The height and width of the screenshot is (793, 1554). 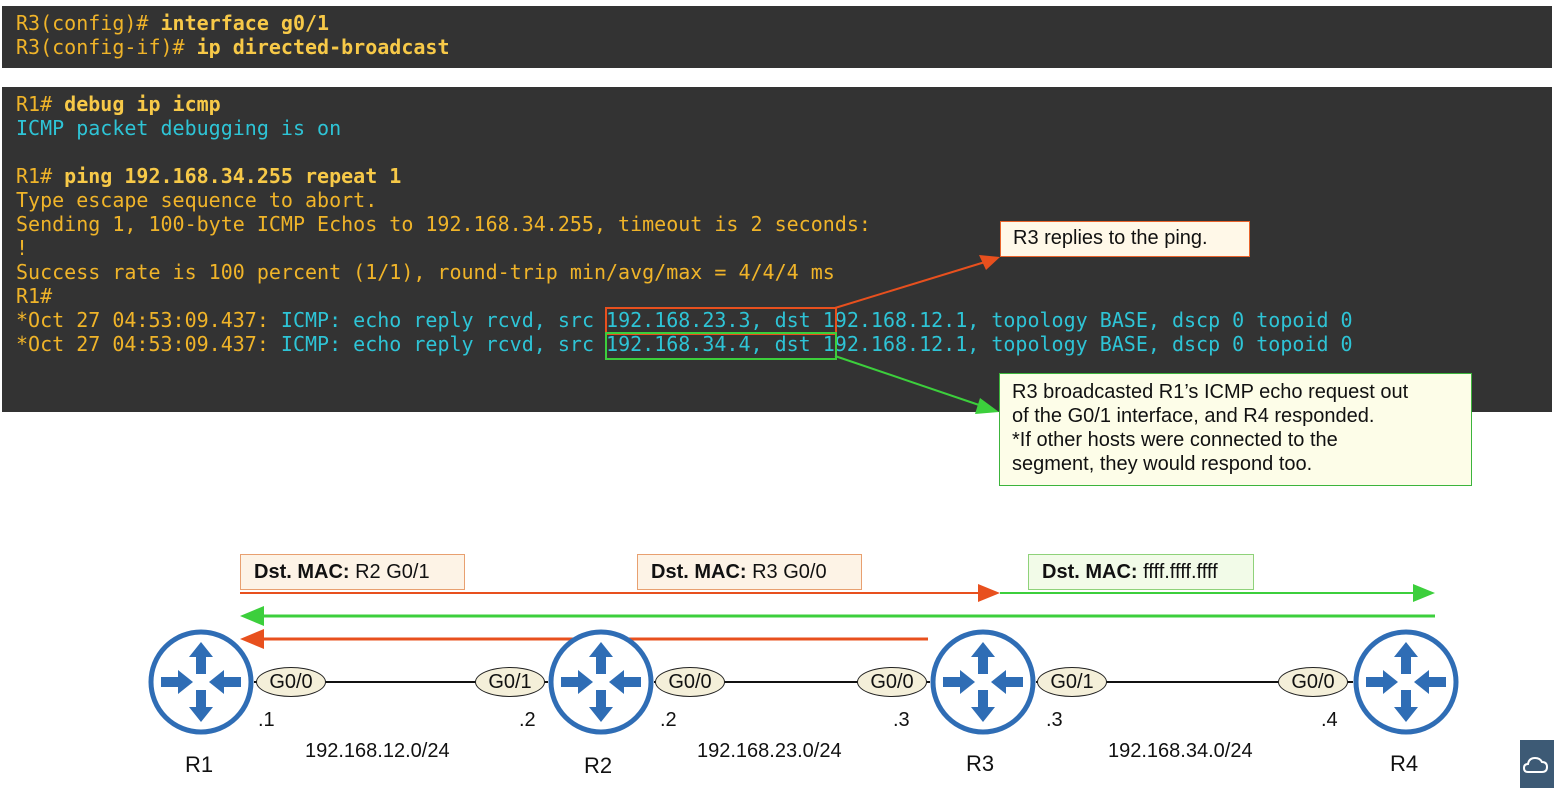 What do you see at coordinates (598, 765) in the screenshot?
I see `router-name-r2: R2` at bounding box center [598, 765].